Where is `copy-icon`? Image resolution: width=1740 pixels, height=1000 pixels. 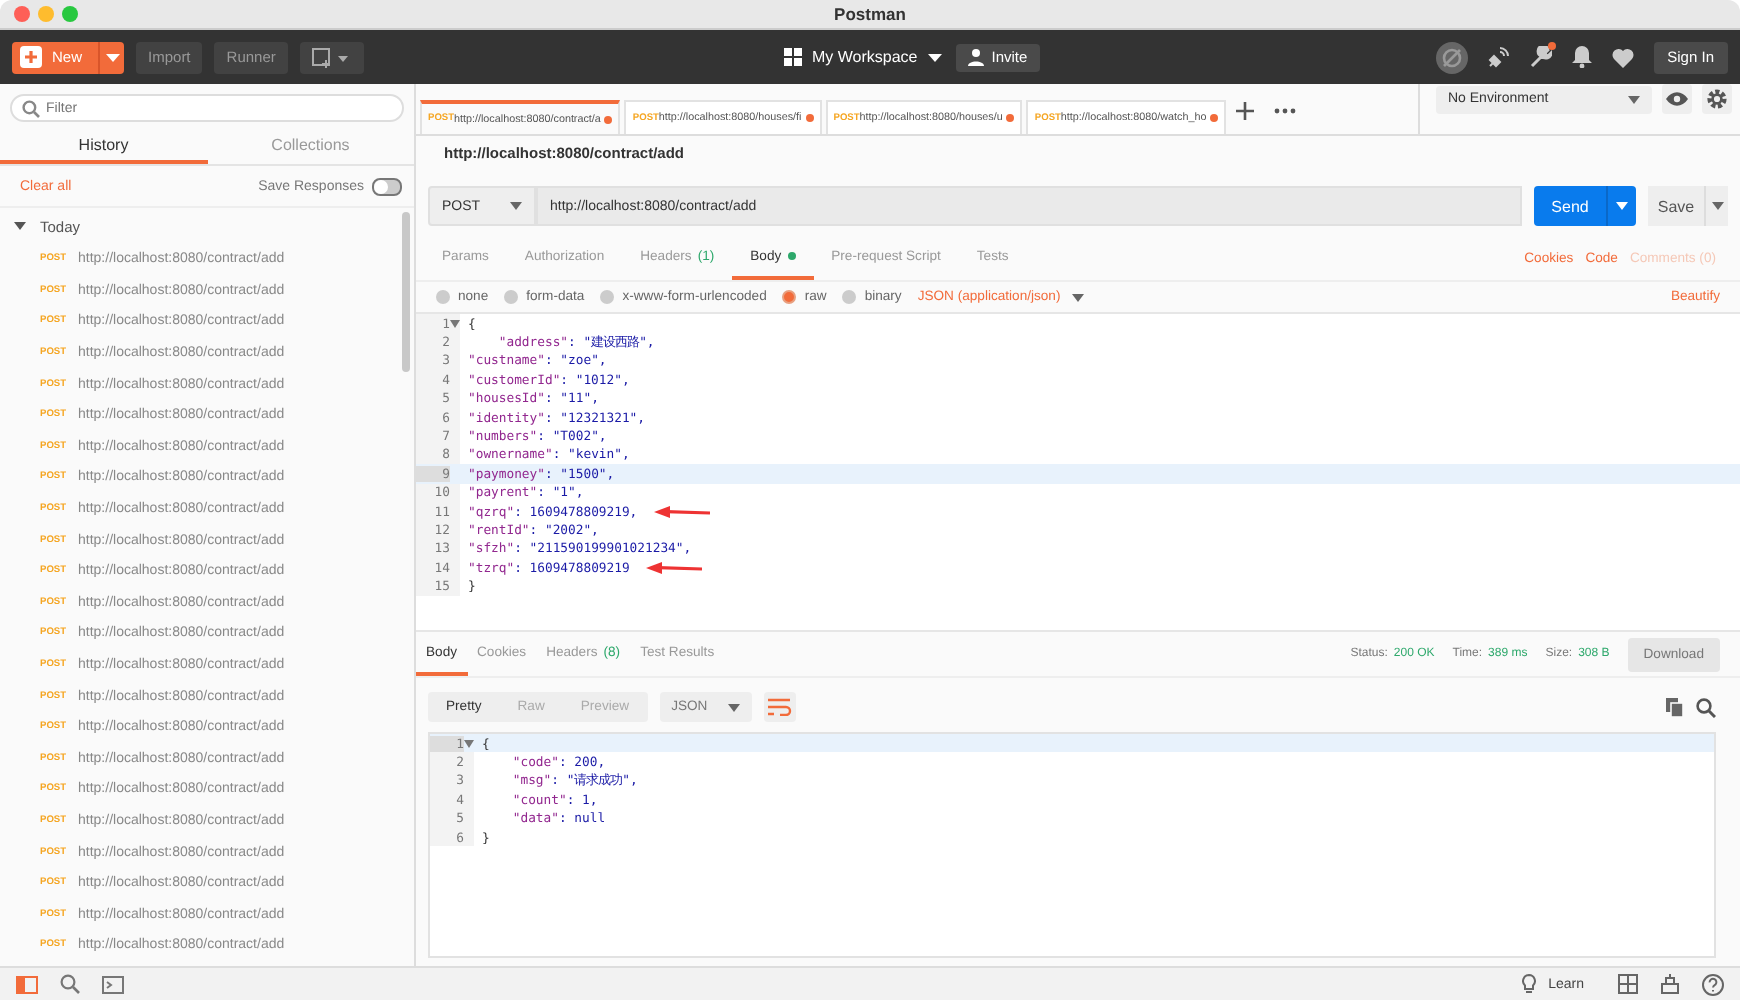 copy-icon is located at coordinates (1675, 707).